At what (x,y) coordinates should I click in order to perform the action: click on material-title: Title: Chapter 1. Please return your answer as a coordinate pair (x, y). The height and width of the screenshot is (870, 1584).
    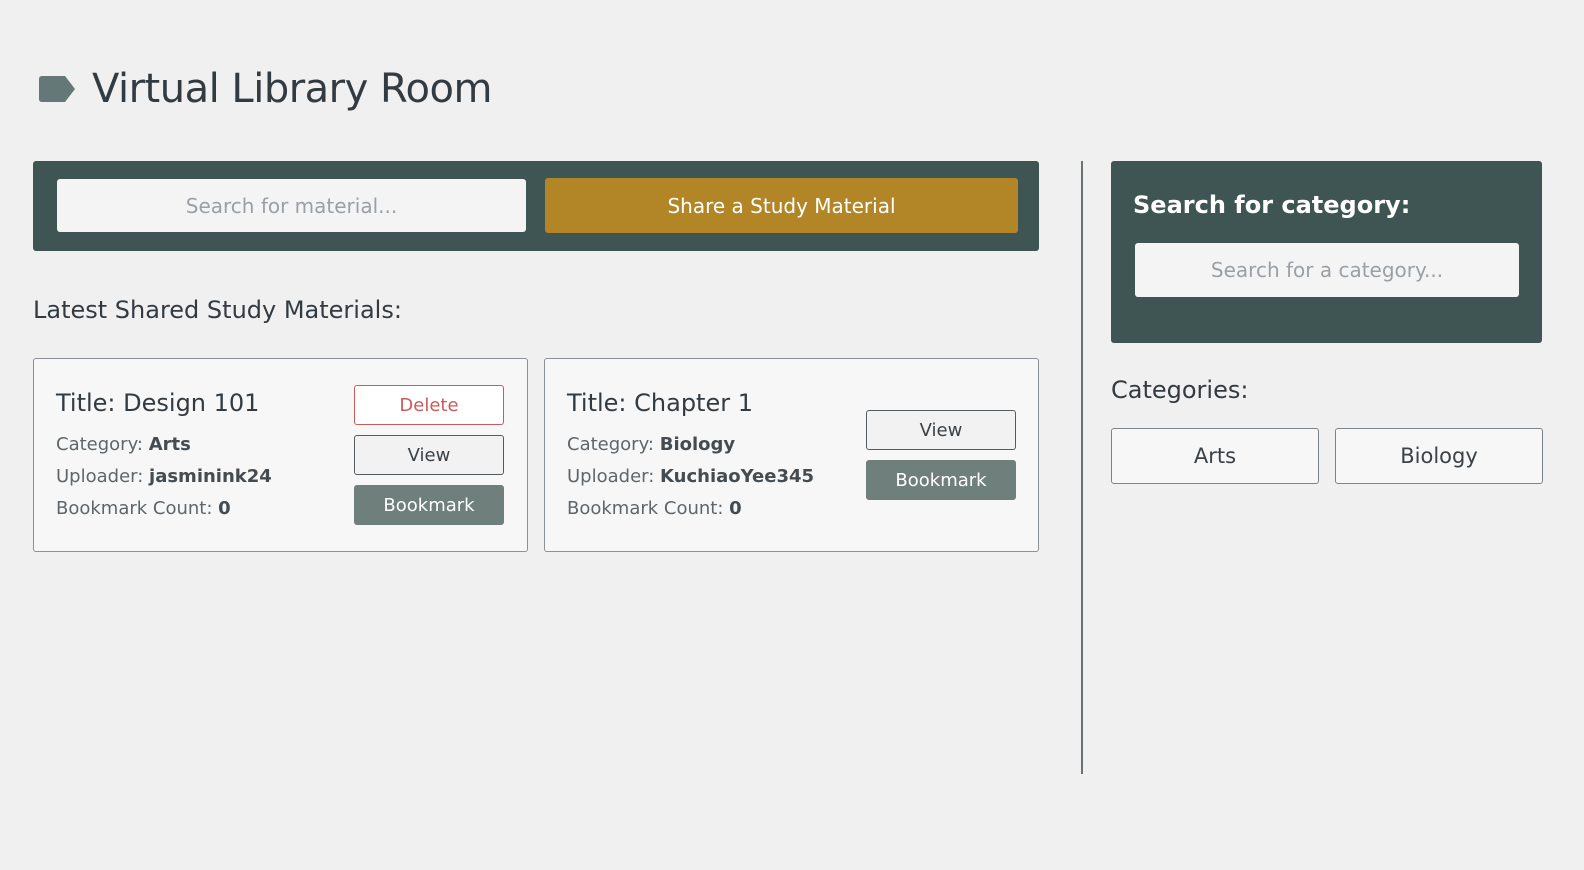
    Looking at the image, I should click on (660, 403).